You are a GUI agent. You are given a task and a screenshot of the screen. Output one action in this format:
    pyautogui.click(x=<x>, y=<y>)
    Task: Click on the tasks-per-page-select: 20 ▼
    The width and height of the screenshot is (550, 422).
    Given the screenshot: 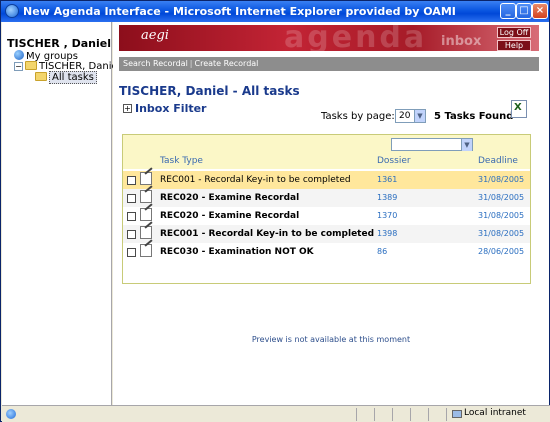 What is the action you would take?
    pyautogui.click(x=410, y=116)
    